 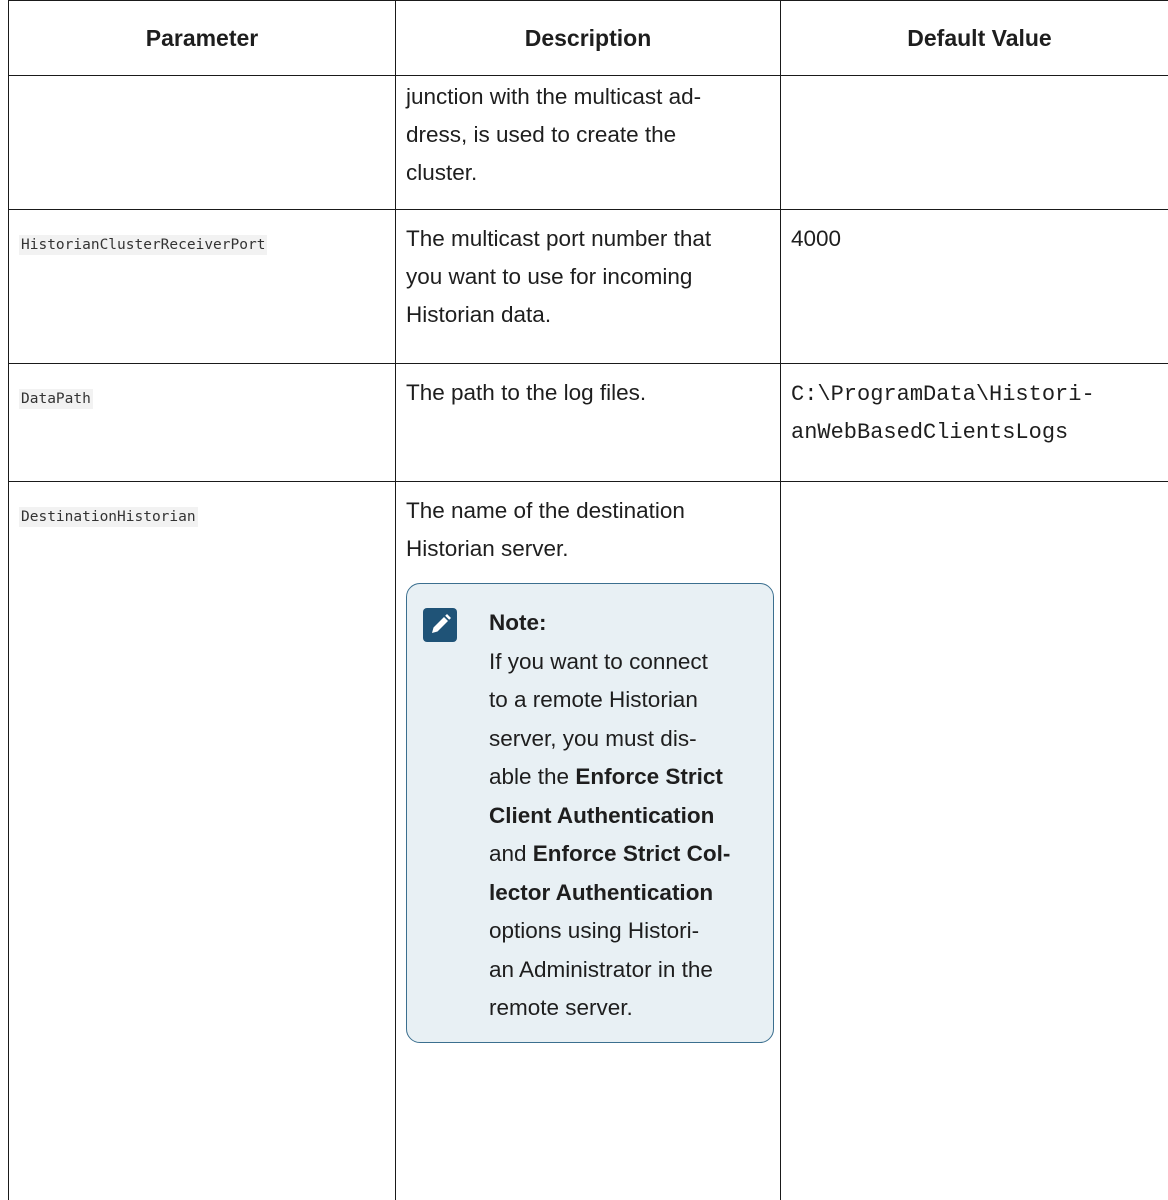 What do you see at coordinates (441, 172) in the screenshot?
I see `description-line: cluster.` at bounding box center [441, 172].